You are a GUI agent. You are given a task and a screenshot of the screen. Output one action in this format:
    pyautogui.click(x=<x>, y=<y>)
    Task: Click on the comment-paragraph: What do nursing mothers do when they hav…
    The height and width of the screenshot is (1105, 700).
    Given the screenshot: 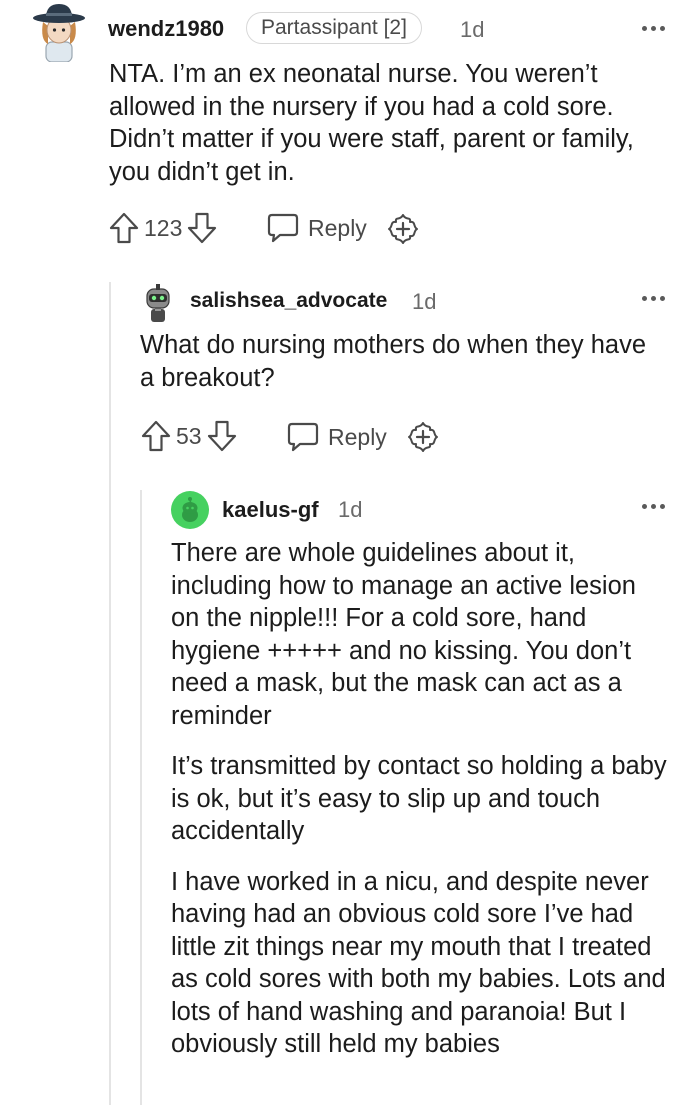 What is the action you would take?
    pyautogui.click(x=393, y=361)
    